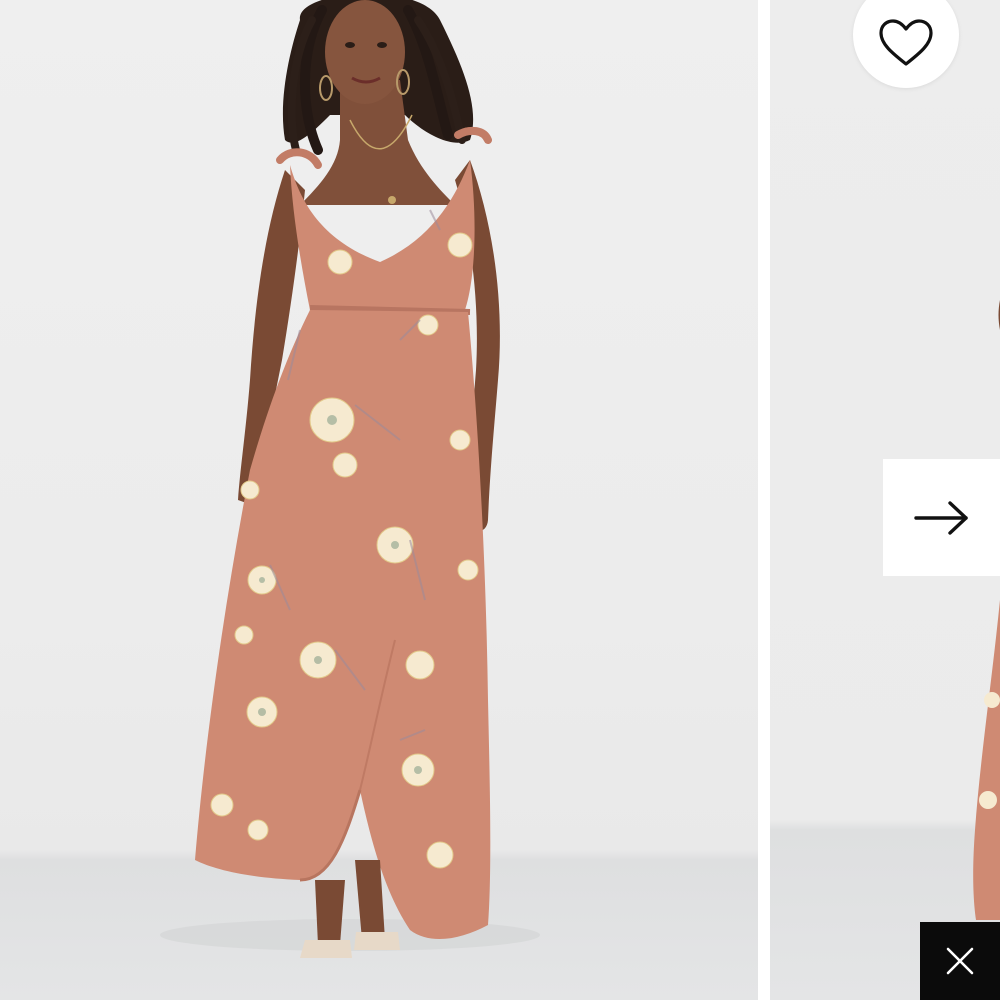 The width and height of the screenshot is (1000, 1000). I want to click on next-image-button, so click(941, 517).